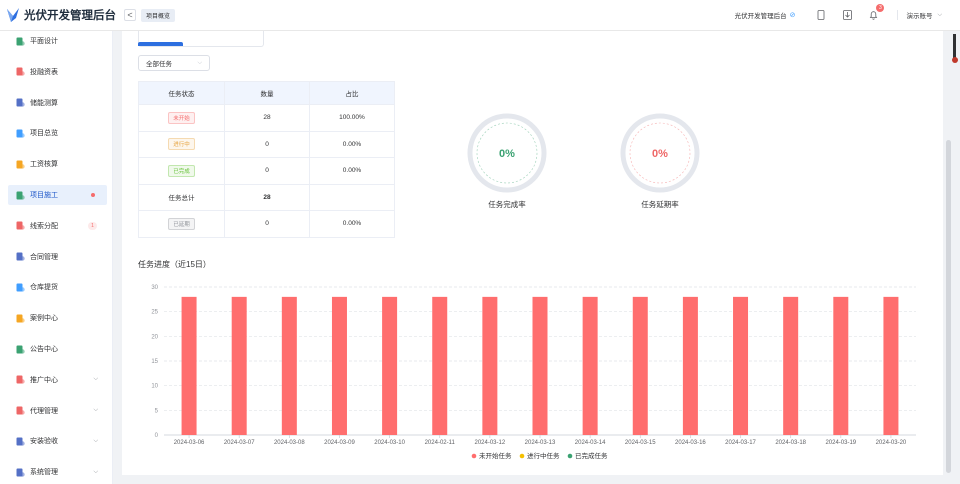 Image resolution: width=960 pixels, height=484 pixels. What do you see at coordinates (20, 133) in the screenshot?
I see `overview-icon` at bounding box center [20, 133].